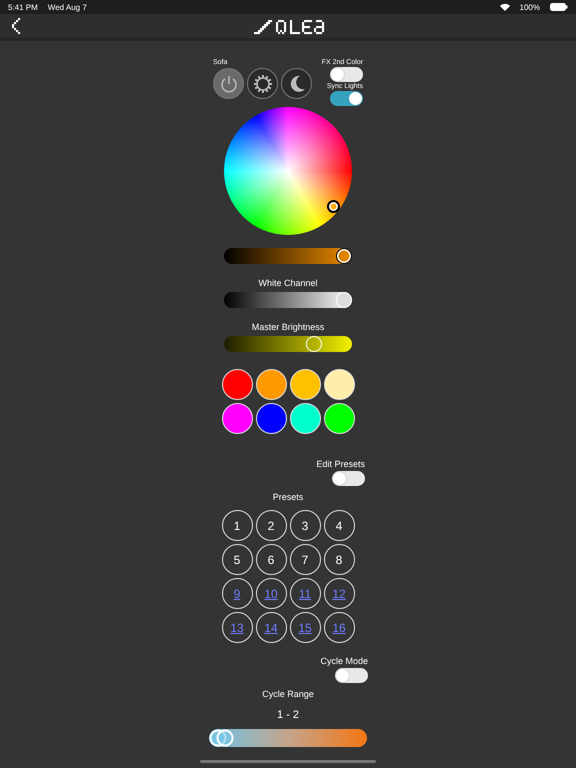  What do you see at coordinates (339, 627) in the screenshot?
I see `preset-button: 16` at bounding box center [339, 627].